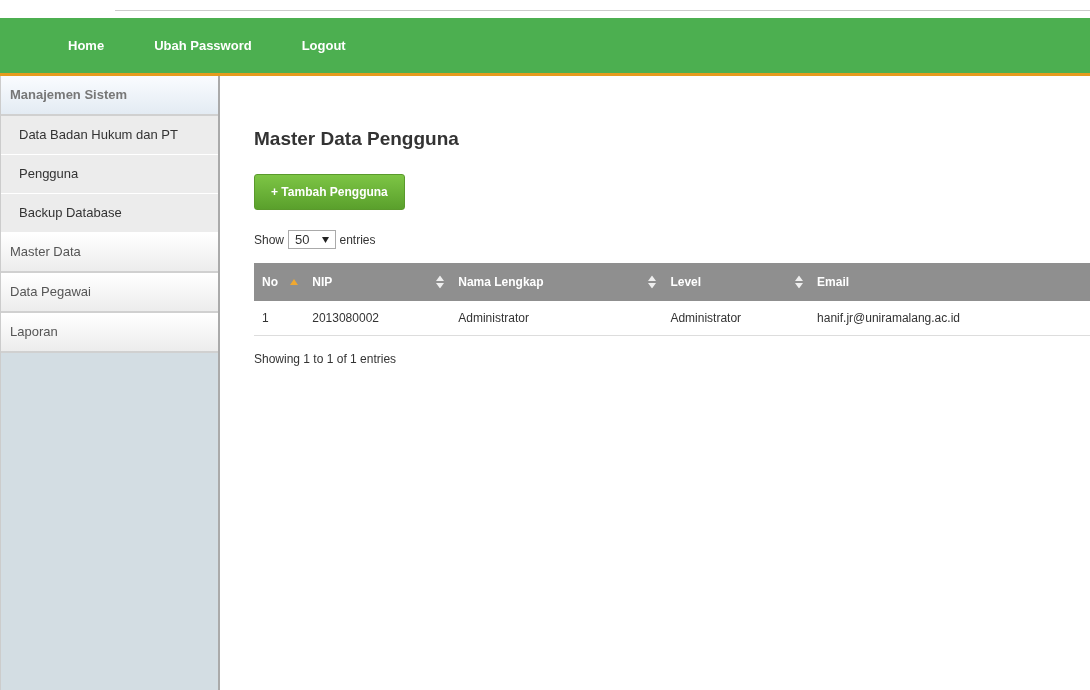 The image size is (1090, 690). Describe the element at coordinates (323, 45) in the screenshot. I see `nav-link: Logout` at that location.